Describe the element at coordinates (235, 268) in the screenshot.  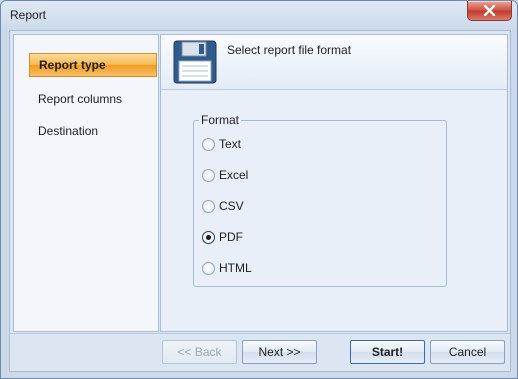
I see `format-option-label: HTML` at that location.